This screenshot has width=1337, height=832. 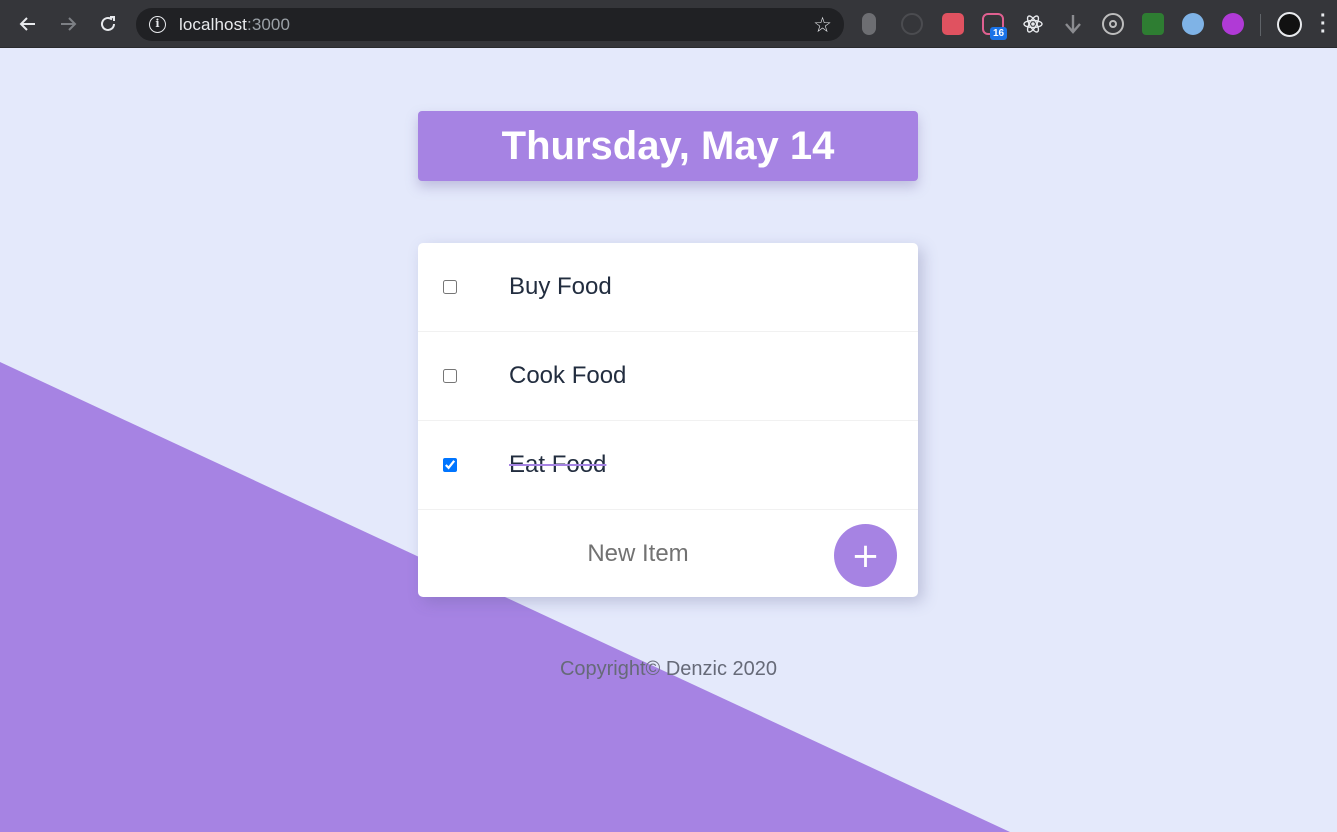 I want to click on date-heading-box: Thursday, May 14, so click(x=668, y=146).